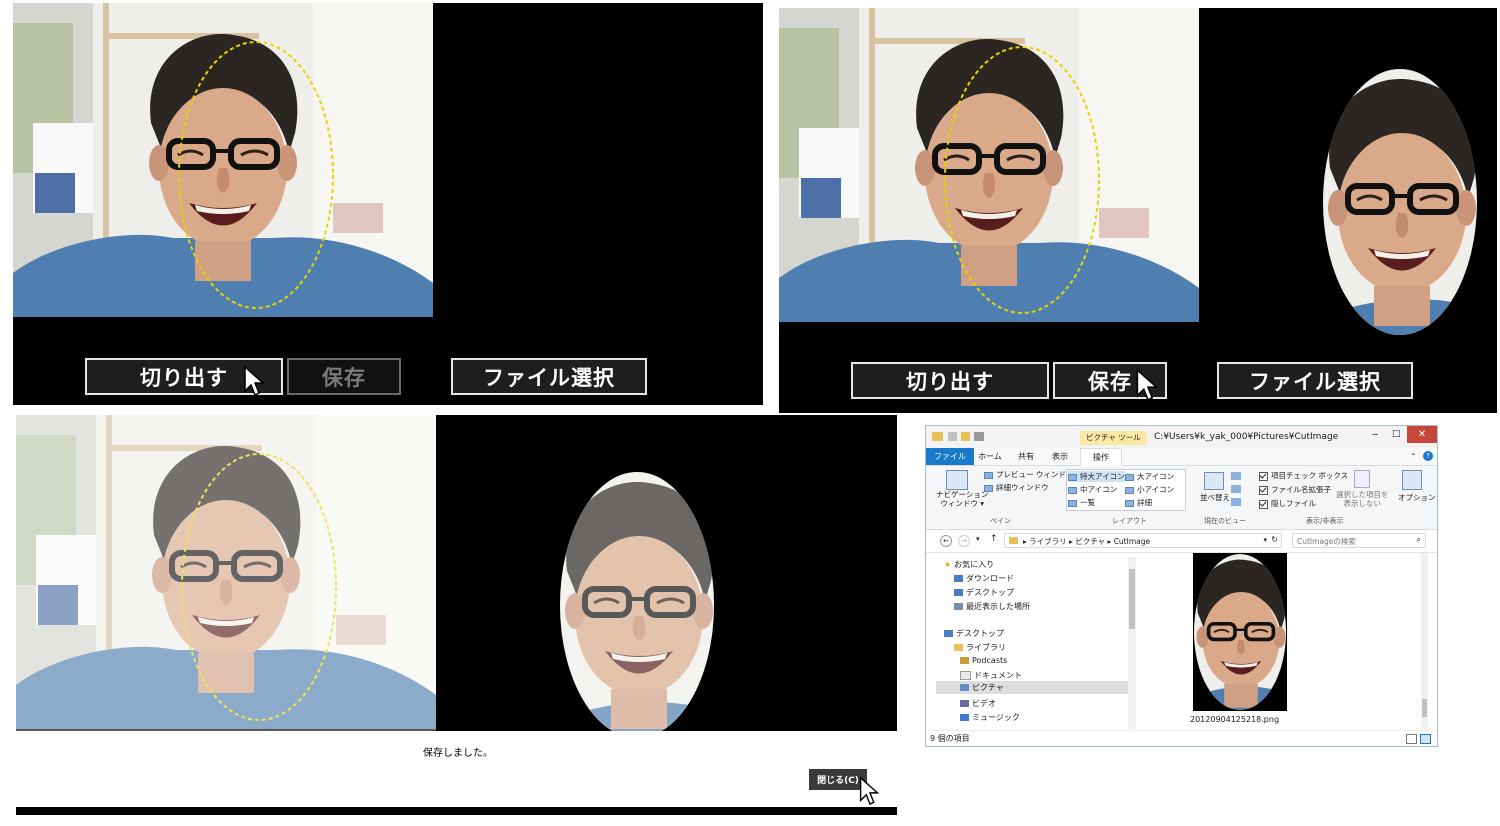  Describe the element at coordinates (1424, 708) in the screenshot. I see `content-scroll-thumb` at that location.